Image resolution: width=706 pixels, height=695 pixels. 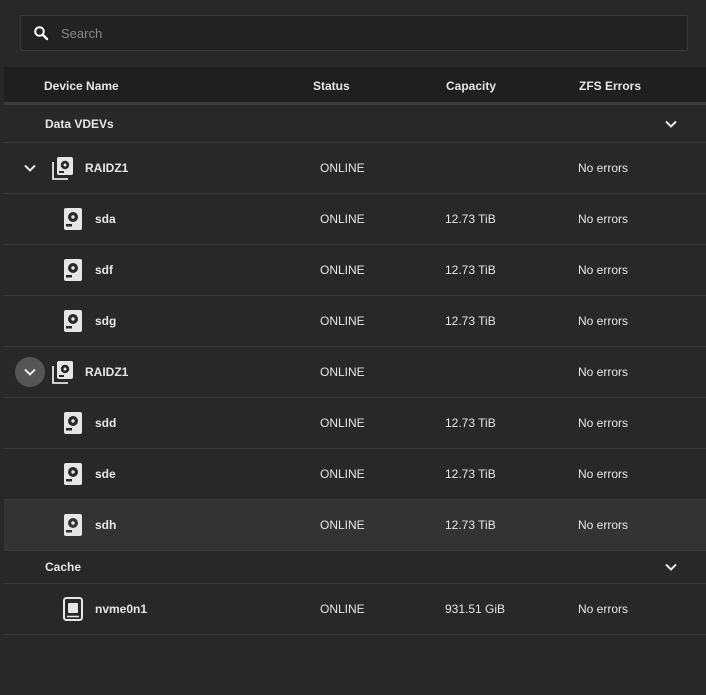 I want to click on device-name: sdf, so click(x=104, y=270).